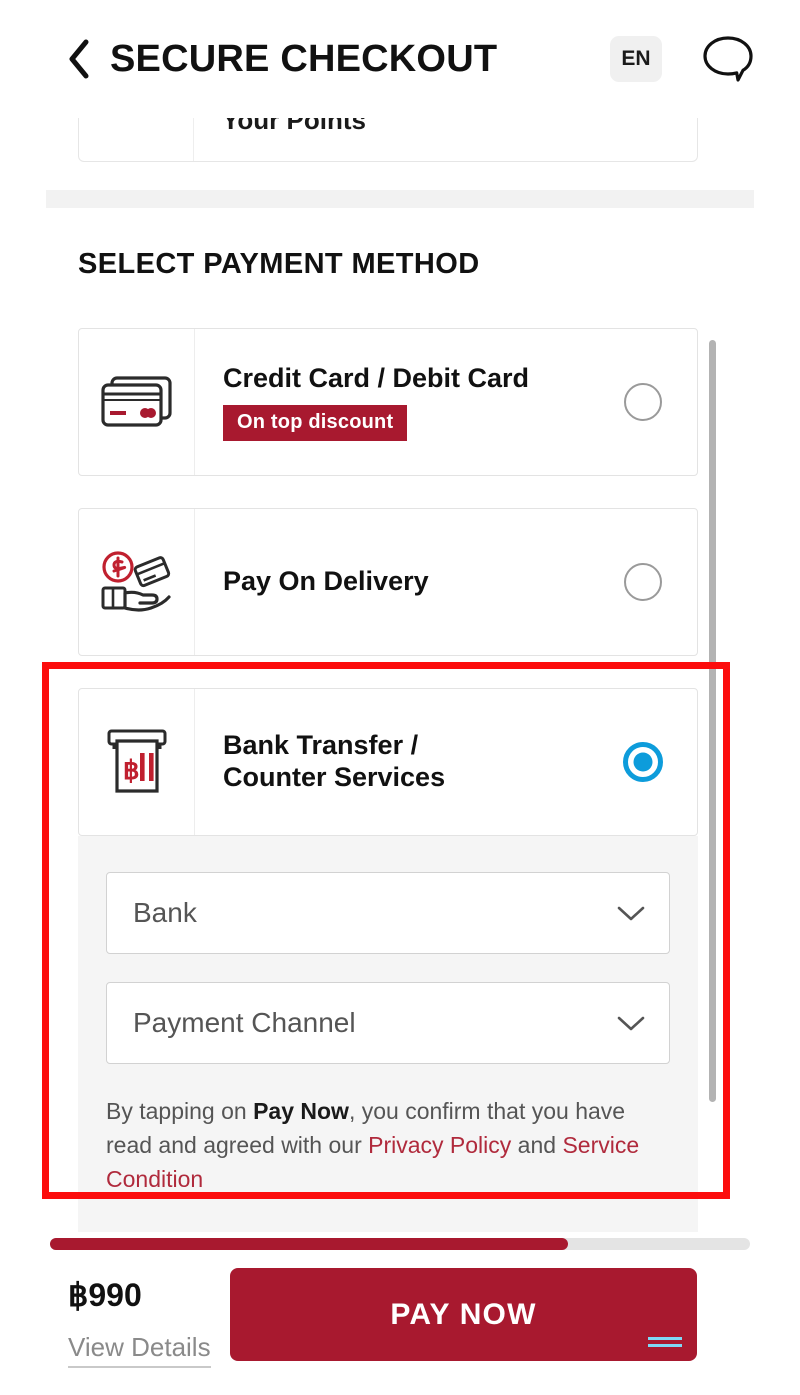  I want to click on hand-cash-icon, so click(136, 581).